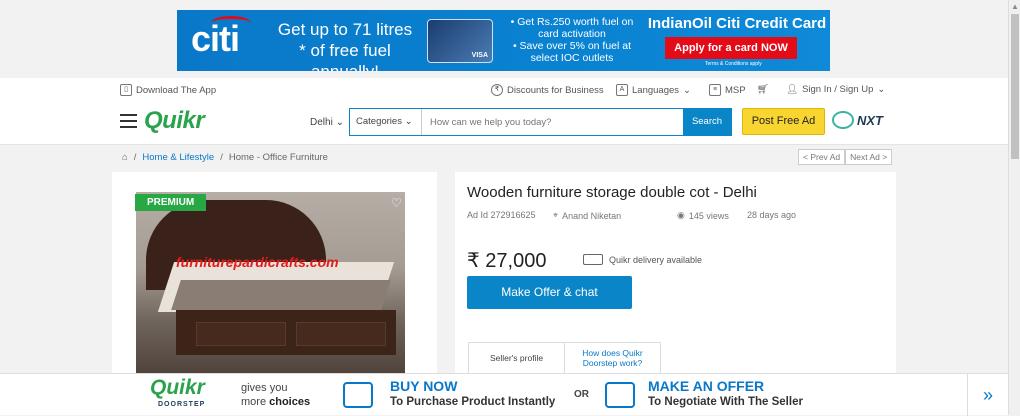 This screenshot has height=416, width=1020. Describe the element at coordinates (735, 90) in the screenshot. I see `msp-label: MSP` at that location.